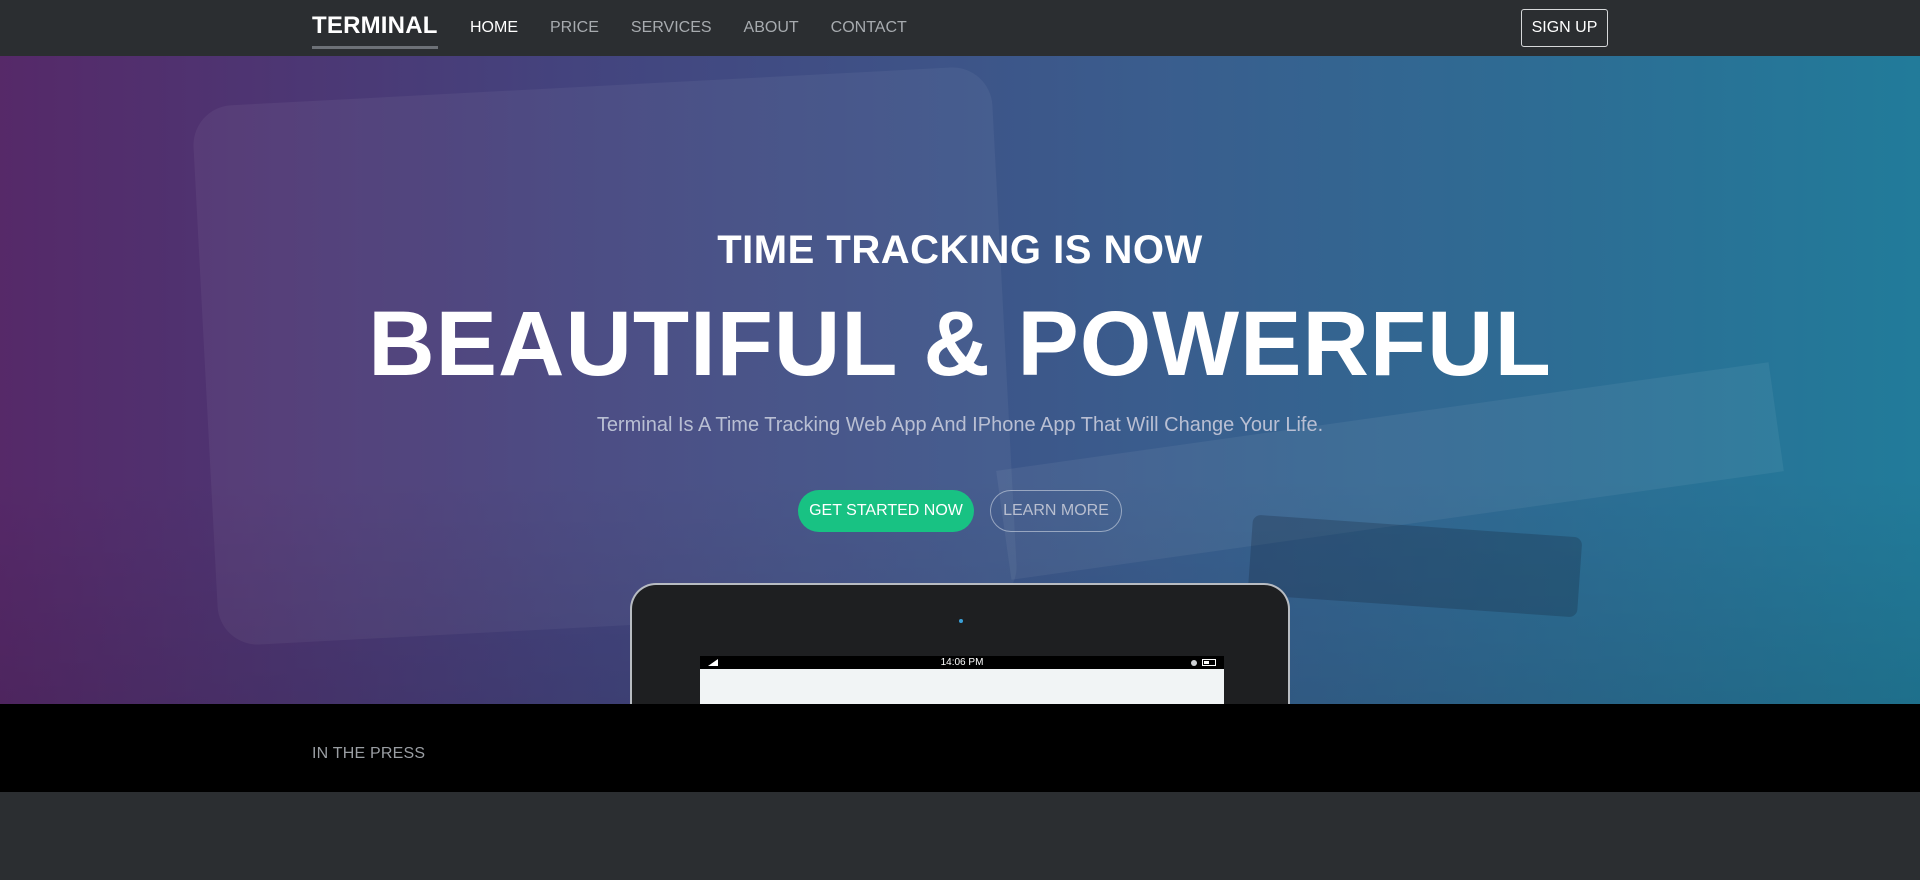  What do you see at coordinates (1056, 511) in the screenshot?
I see `learn-more-button: LEARN MORE` at bounding box center [1056, 511].